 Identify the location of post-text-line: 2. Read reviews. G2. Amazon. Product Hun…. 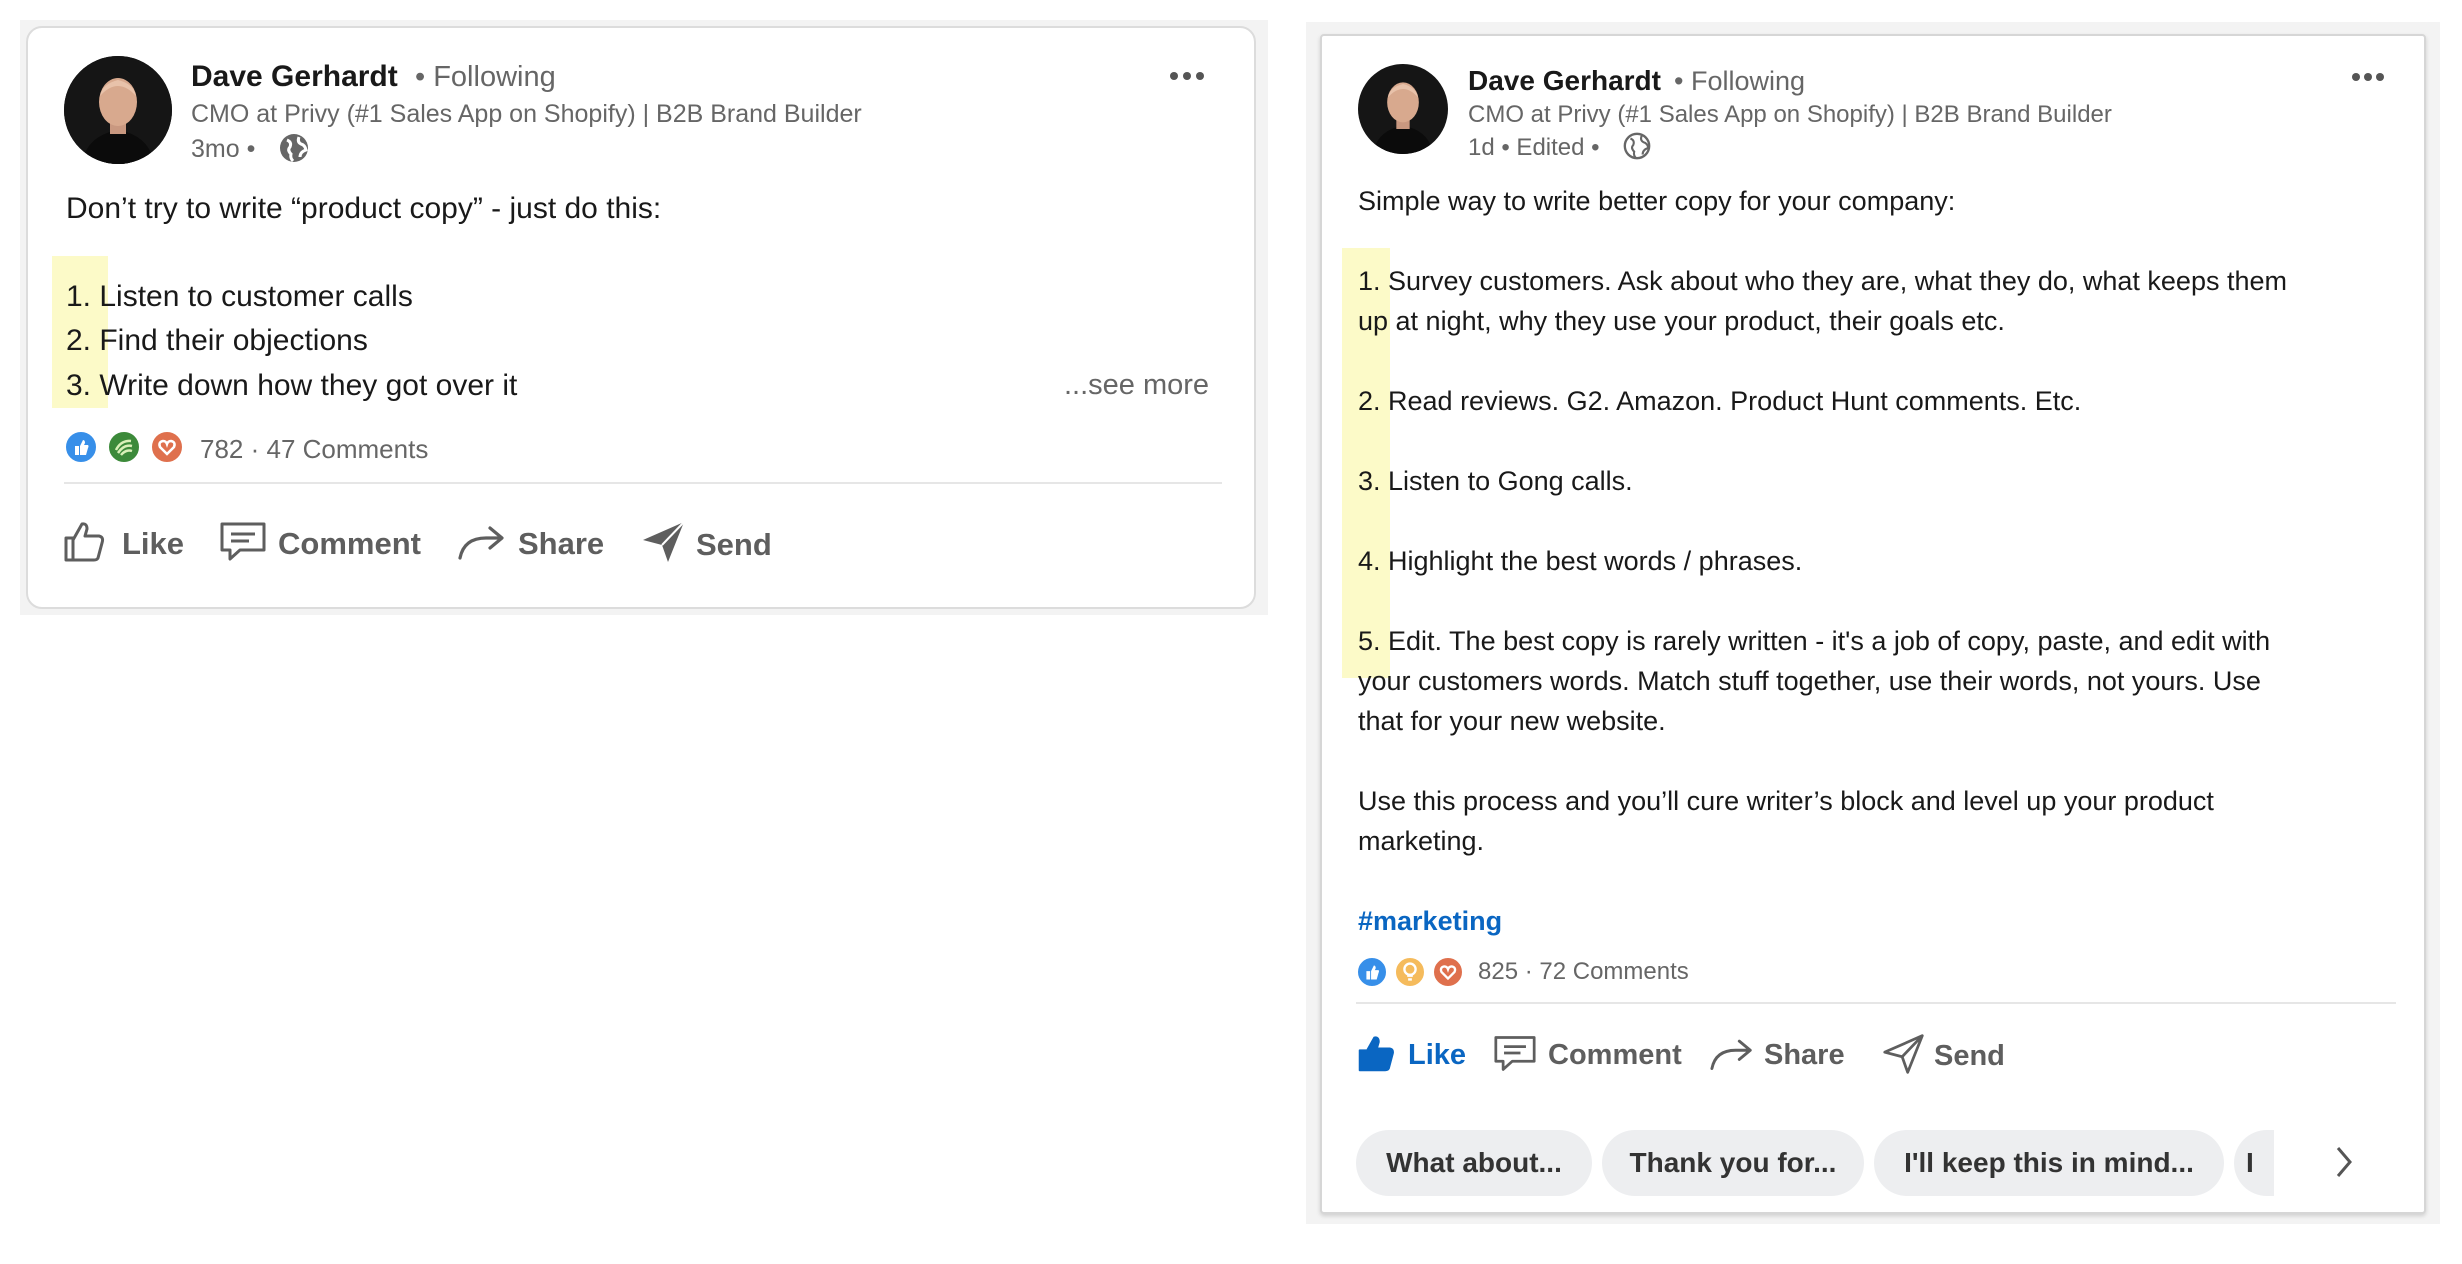
(1720, 401).